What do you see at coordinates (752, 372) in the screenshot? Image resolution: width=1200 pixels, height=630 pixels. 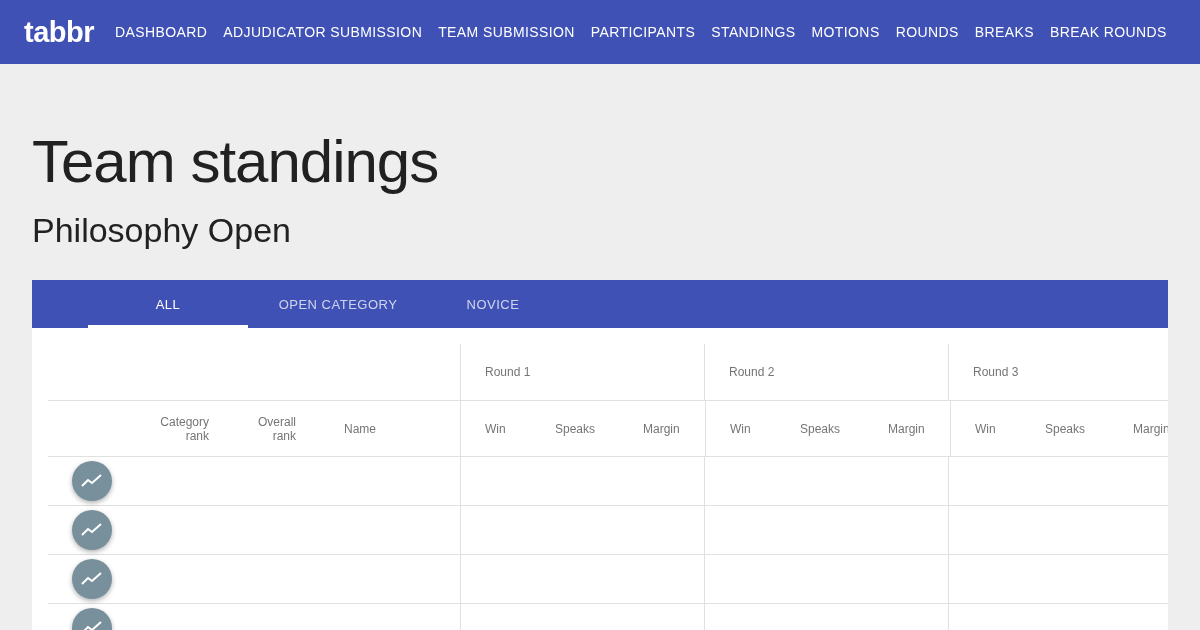 I see `column-group-header: Round 2` at bounding box center [752, 372].